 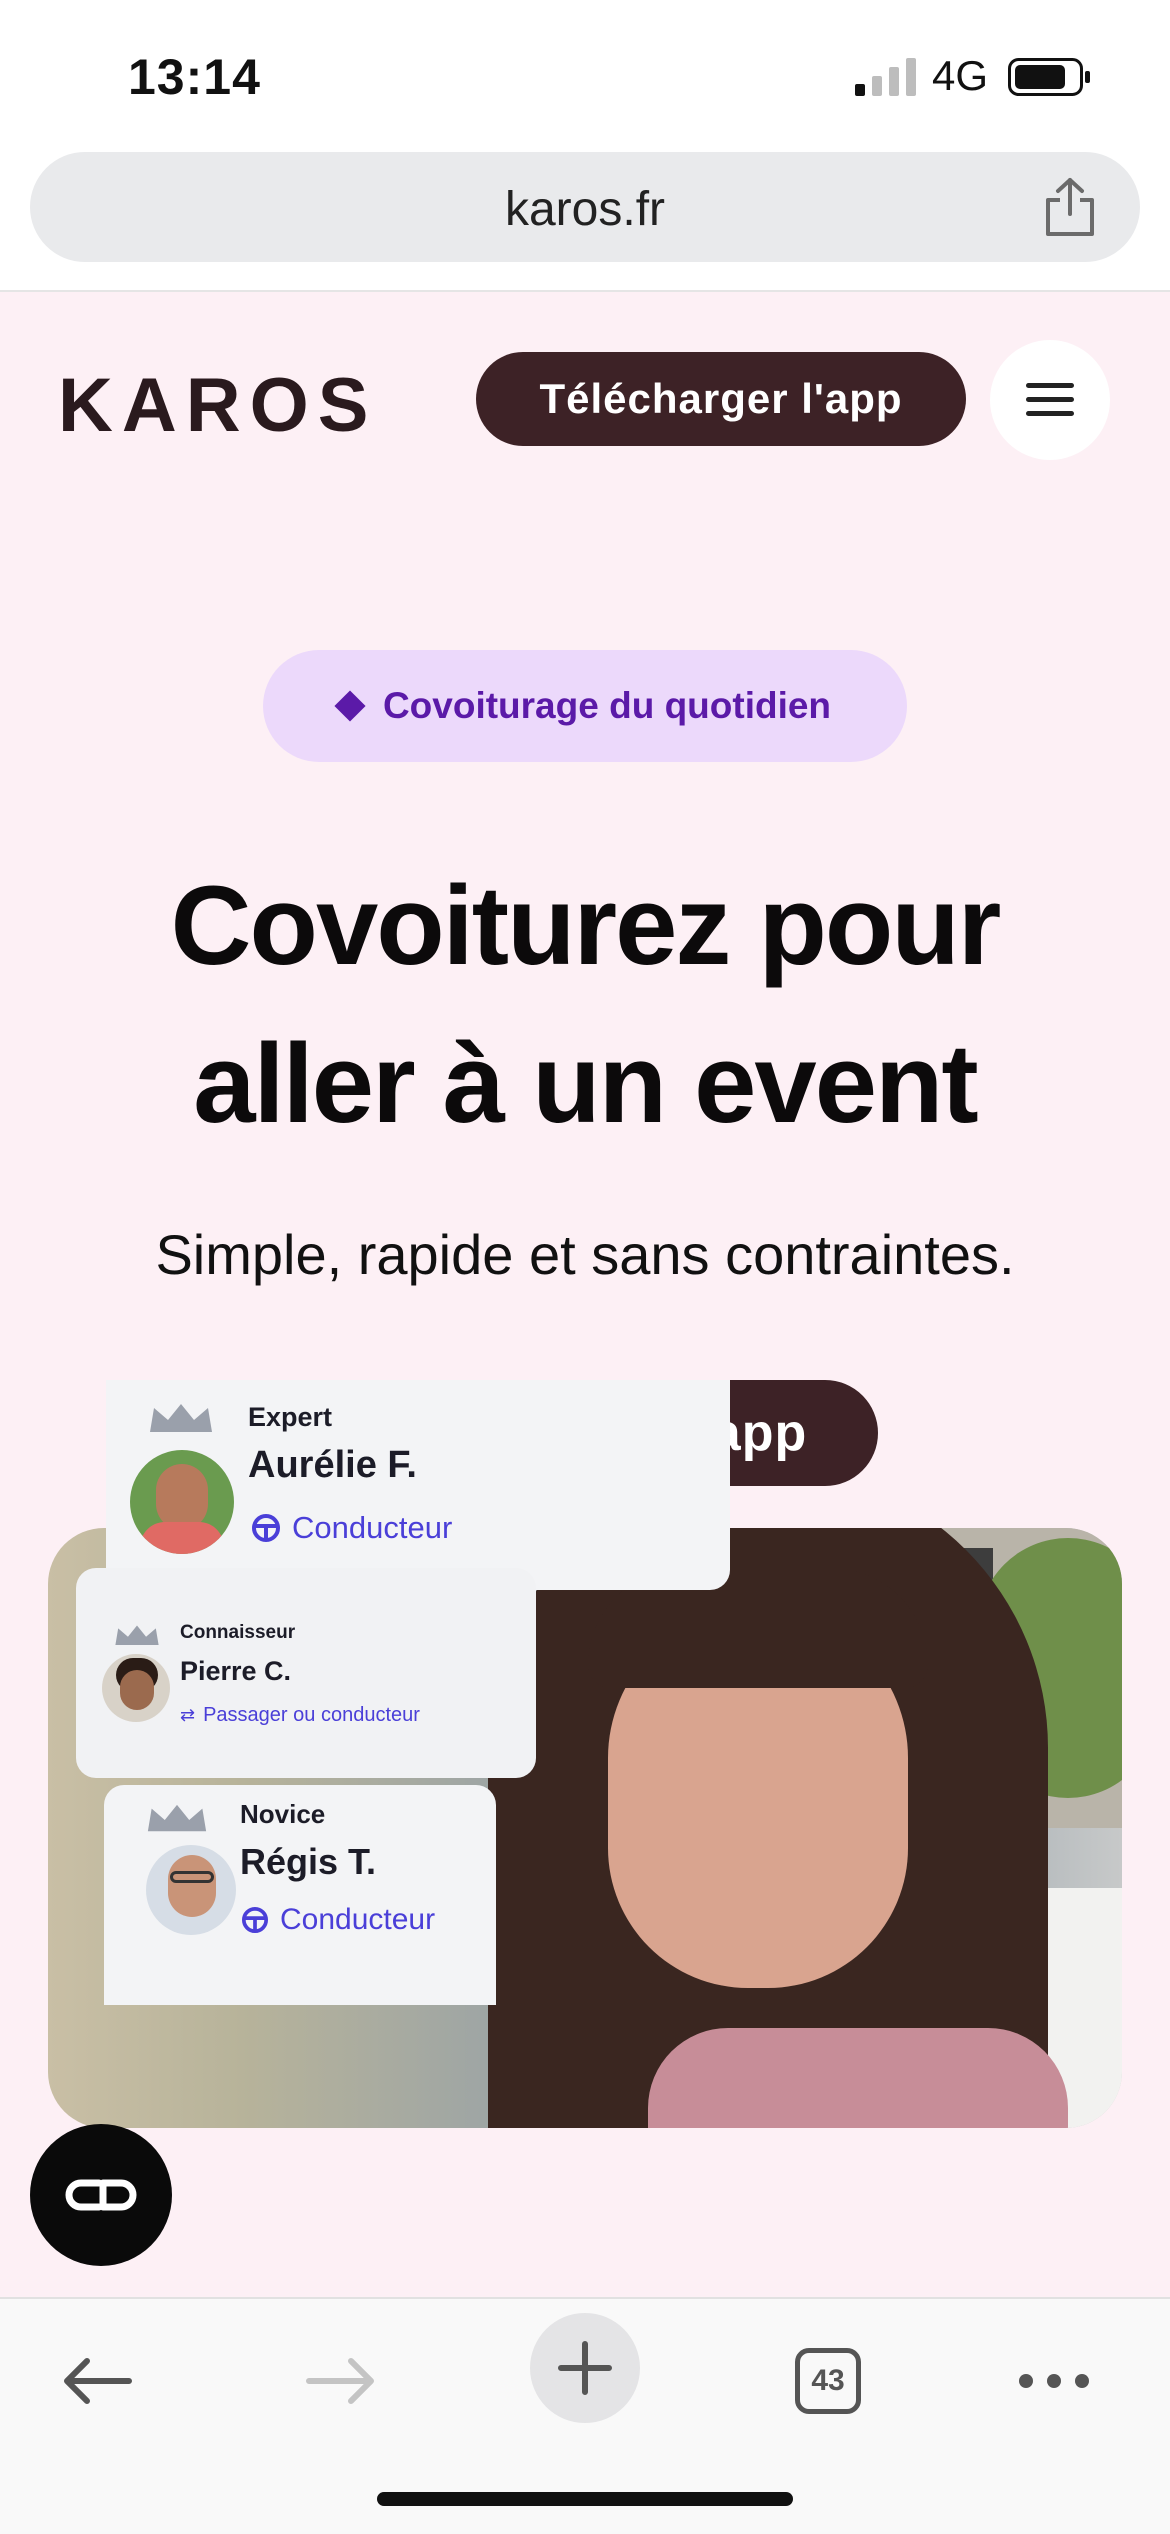 I want to click on user-role: ⇄ Passager ou conducteur, so click(x=300, y=1715).